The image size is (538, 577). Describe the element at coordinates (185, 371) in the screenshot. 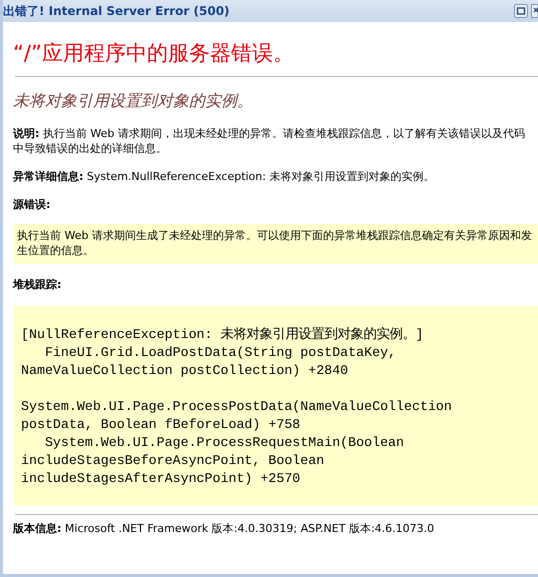

I see `stack-trace-line: NameValueCollection postCollection) +2840` at that location.